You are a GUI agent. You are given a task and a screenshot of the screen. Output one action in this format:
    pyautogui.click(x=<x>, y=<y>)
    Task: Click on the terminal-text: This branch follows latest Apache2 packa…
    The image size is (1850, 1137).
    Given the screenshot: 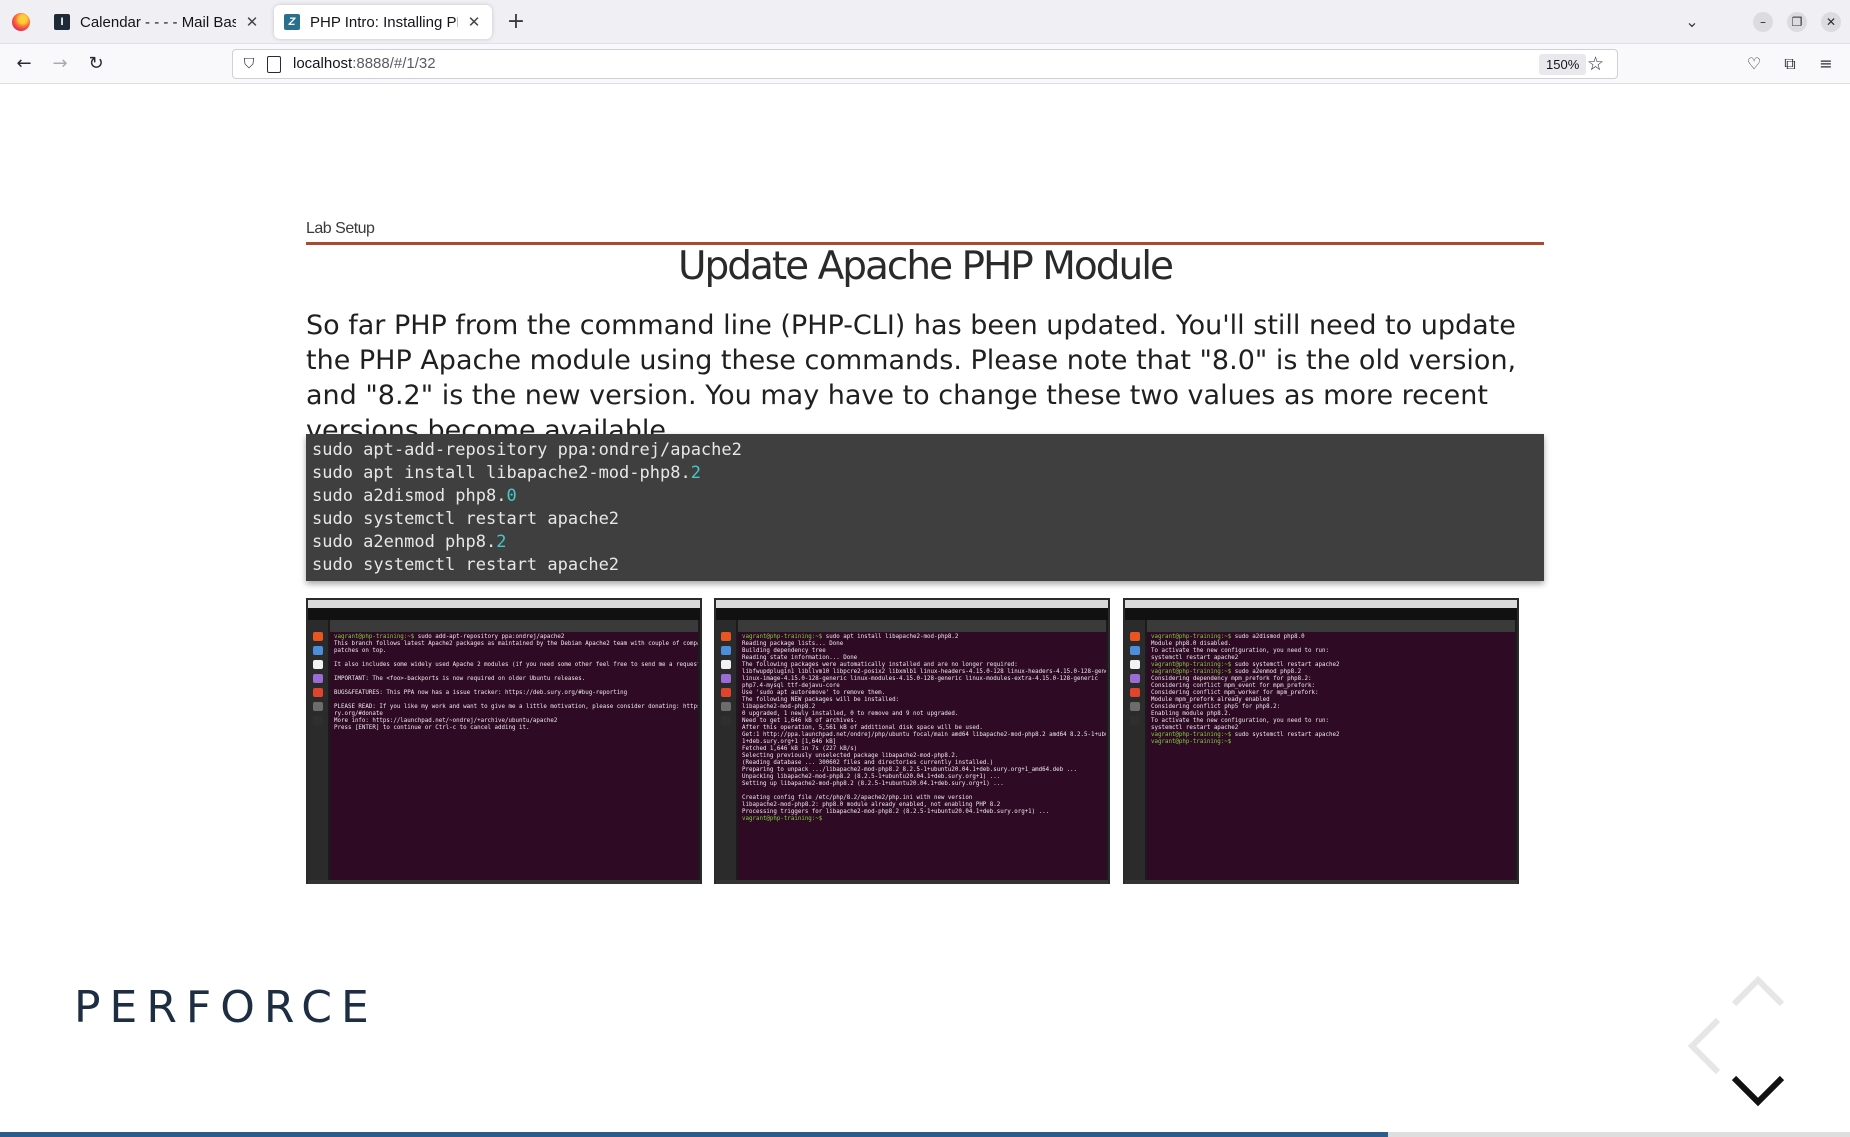 What is the action you would take?
    pyautogui.click(x=516, y=644)
    